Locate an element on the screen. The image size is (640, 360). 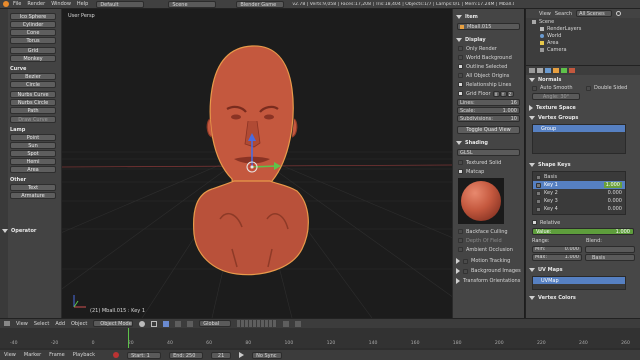
relative-key-field: Basis is located at coordinates (610, 257).